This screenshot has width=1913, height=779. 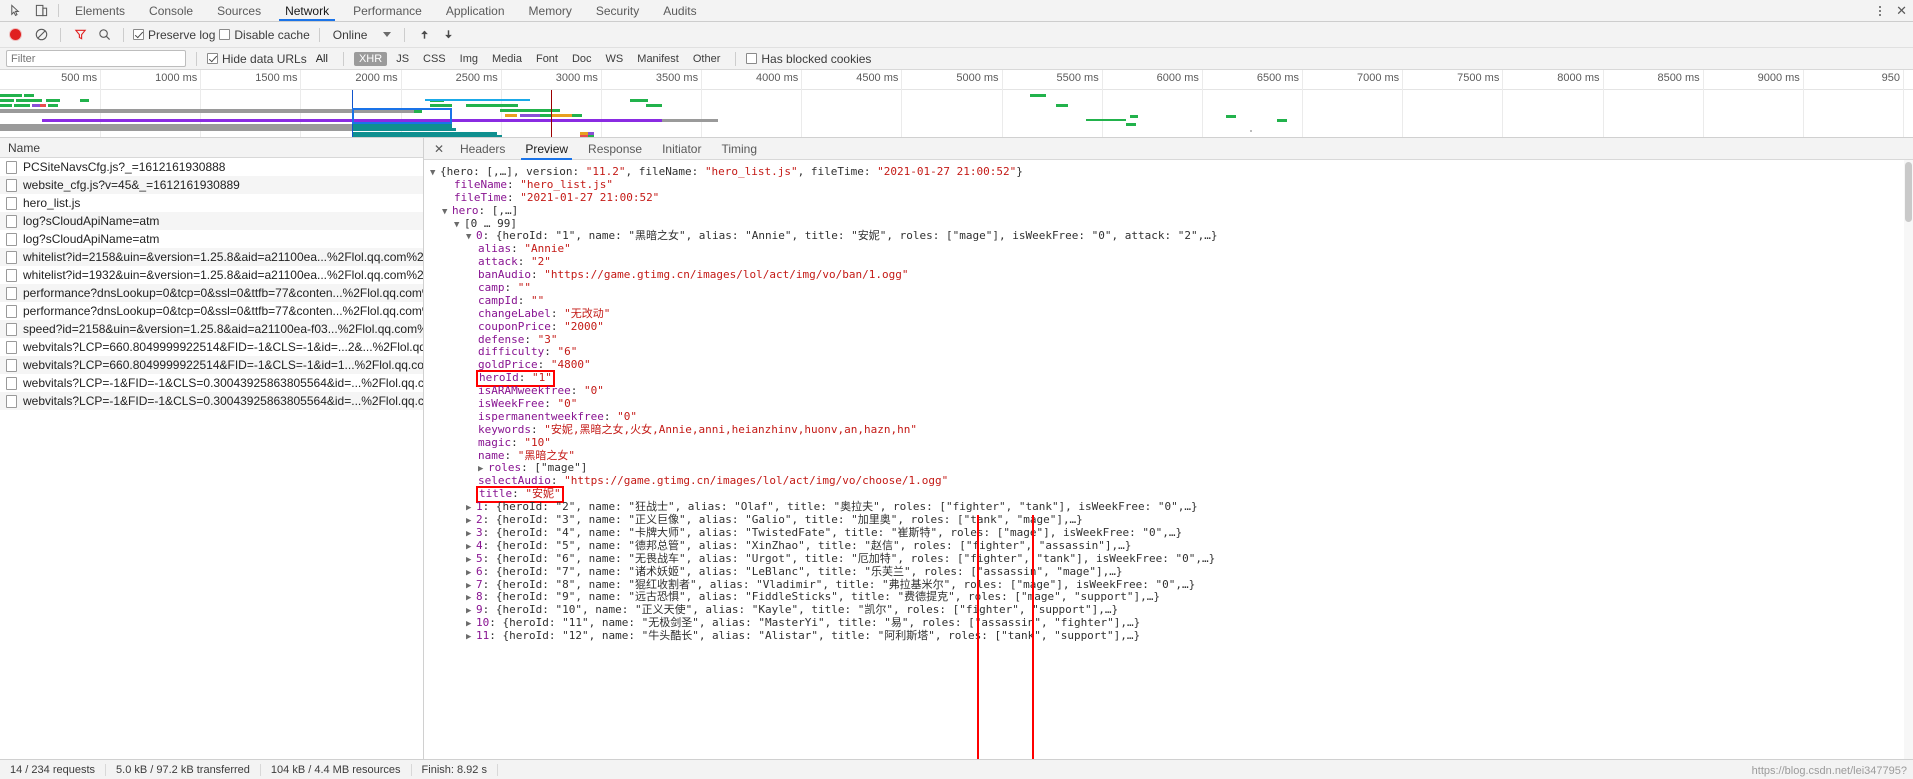 I want to click on import-har-icon, so click(x=424, y=35).